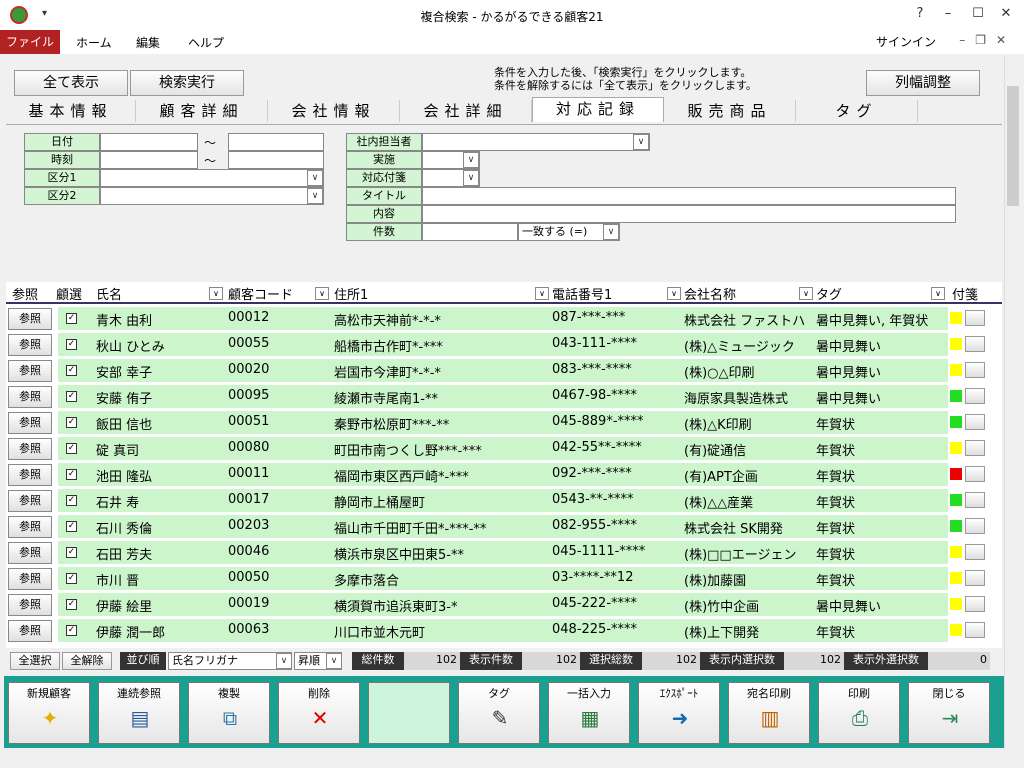 This screenshot has width=1024, height=768. What do you see at coordinates (923, 83) in the screenshot?
I see `column-width-button: 列幅調整` at bounding box center [923, 83].